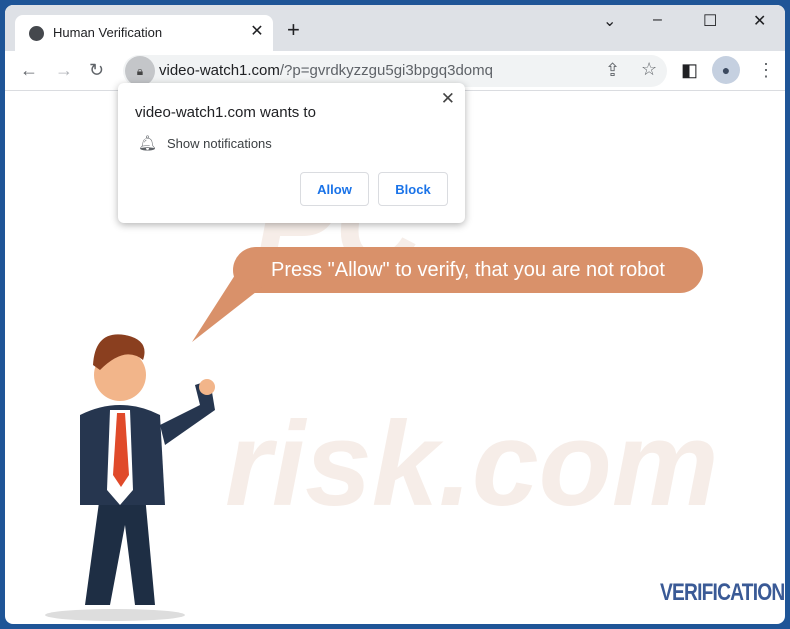 The width and height of the screenshot is (790, 629). I want to click on tab-human-verification: Human Verification ✕, so click(144, 33).